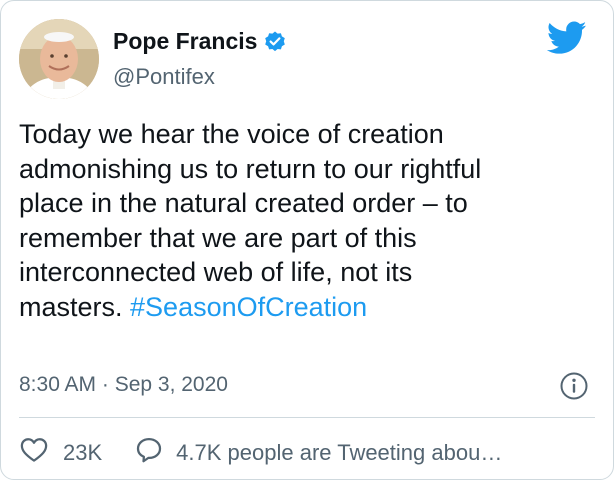  I want to click on like-button: 23K, so click(60, 453).